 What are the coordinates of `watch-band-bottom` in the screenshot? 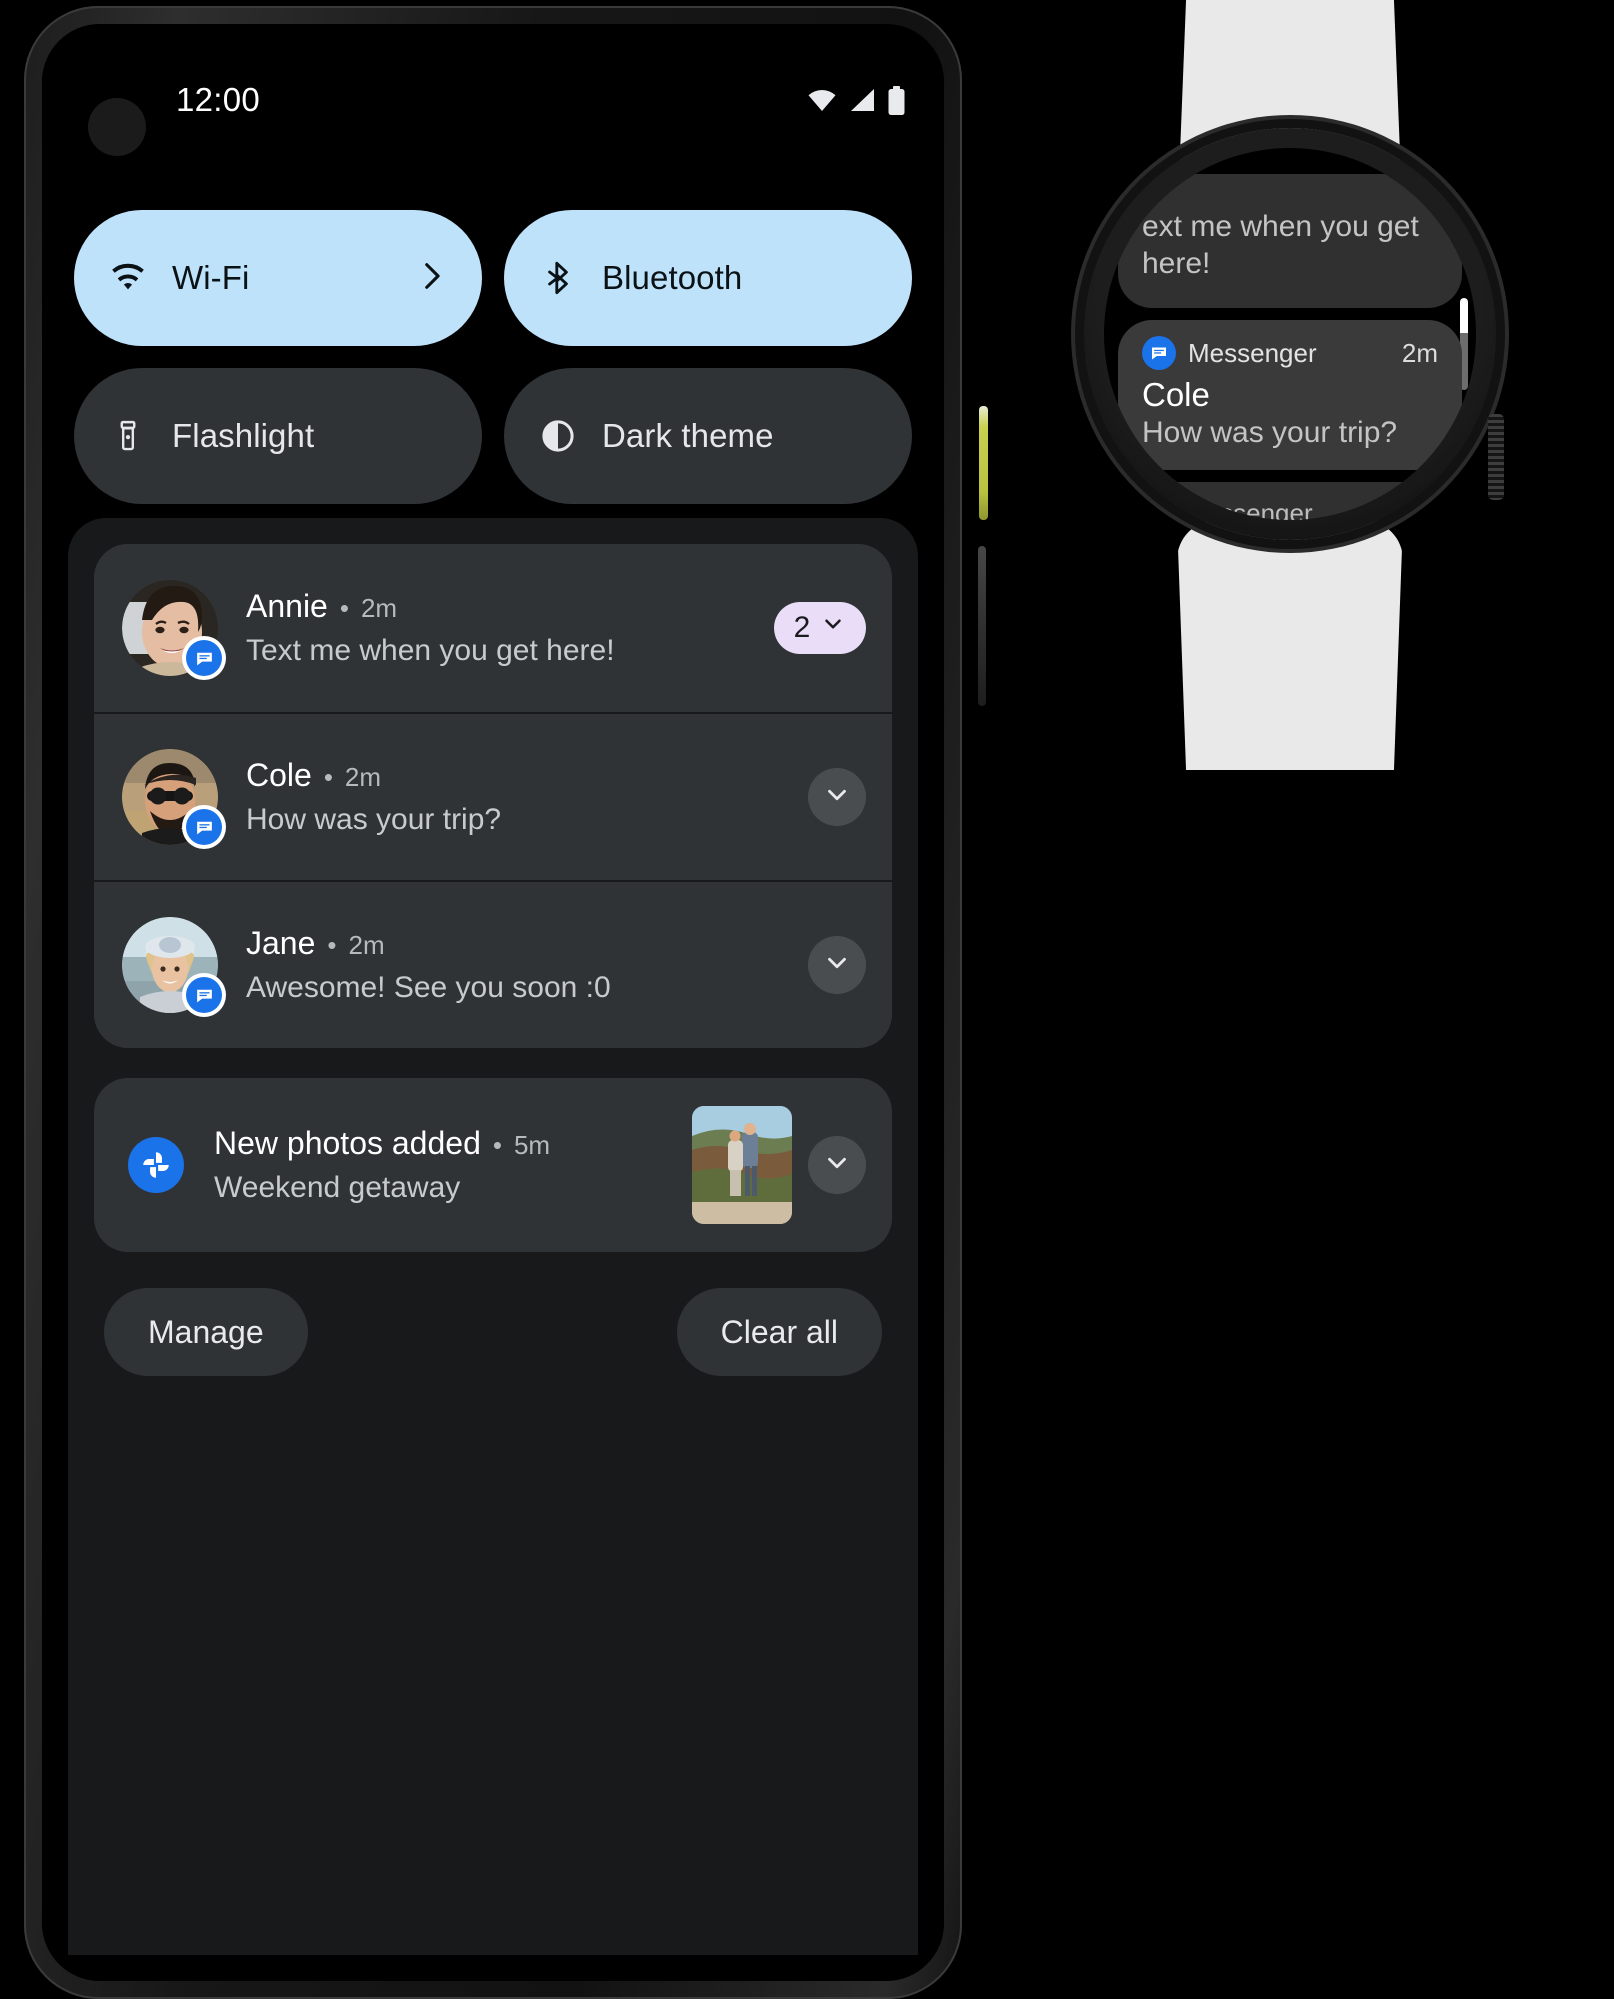 It's located at (1290, 645).